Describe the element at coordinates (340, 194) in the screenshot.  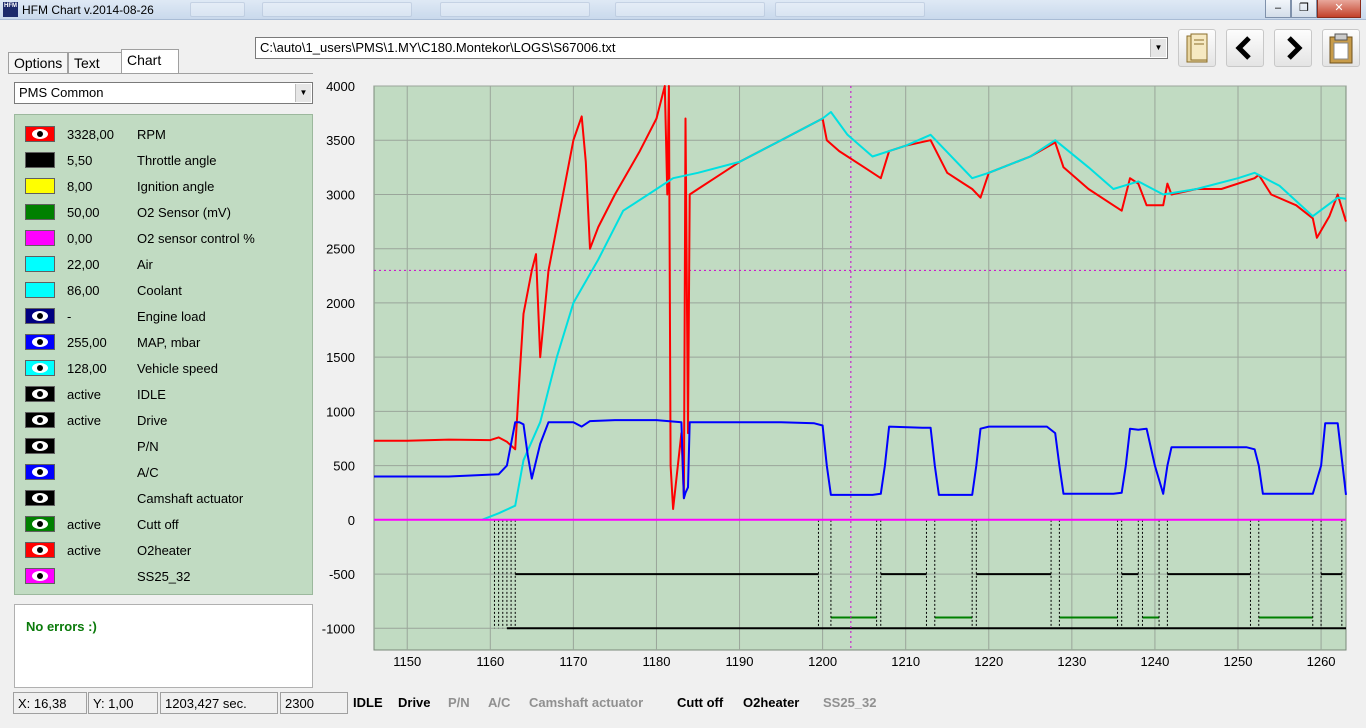
I see `y-tick-label: 3000` at that location.